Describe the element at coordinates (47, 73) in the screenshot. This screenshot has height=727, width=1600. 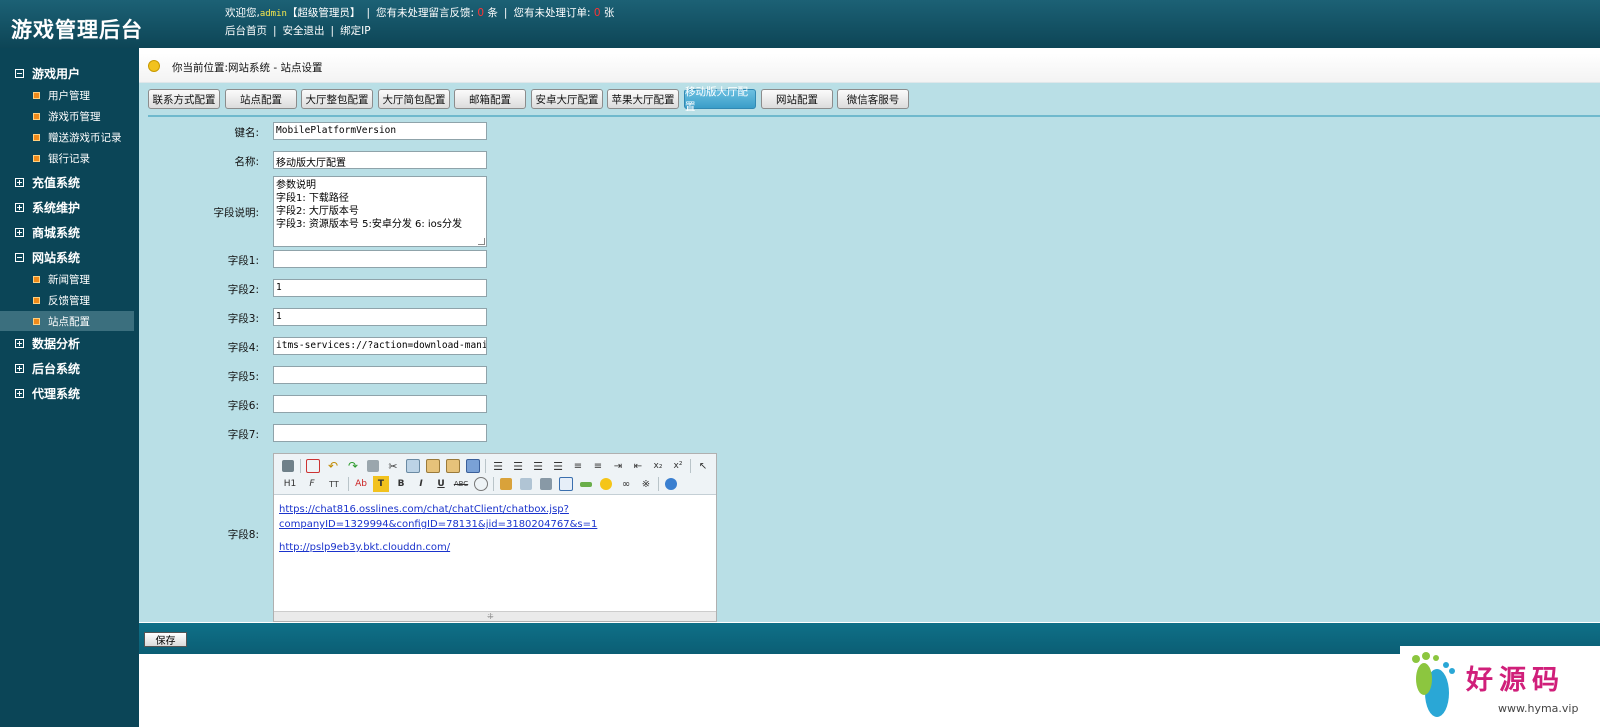
I see `sidebar-group-game-users: 游戏用户` at that location.